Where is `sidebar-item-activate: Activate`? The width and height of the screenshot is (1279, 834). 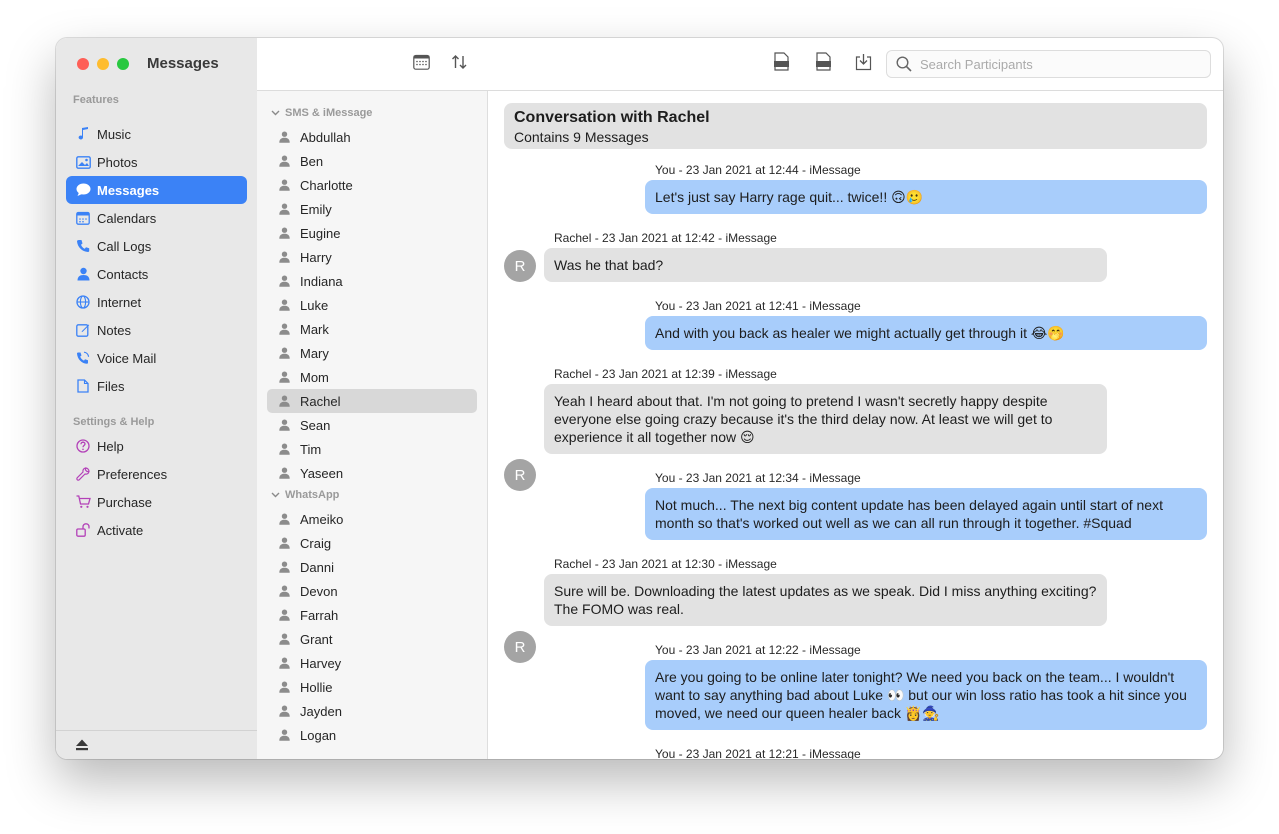 sidebar-item-activate: Activate is located at coordinates (156, 530).